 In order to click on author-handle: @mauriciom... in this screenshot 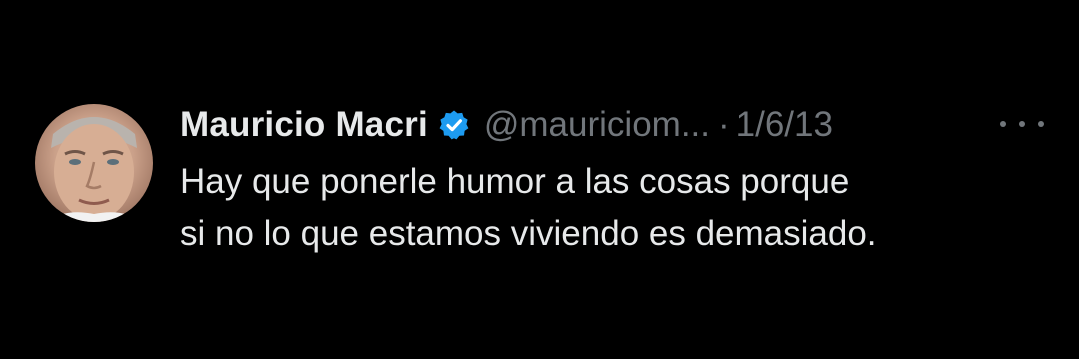, I will do `click(597, 125)`.